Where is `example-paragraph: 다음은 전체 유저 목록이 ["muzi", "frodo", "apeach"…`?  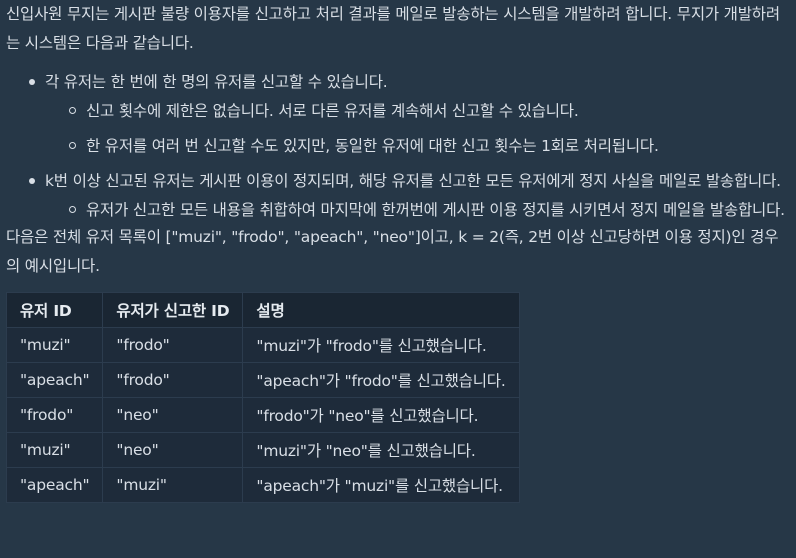
example-paragraph: 다음은 전체 유저 목록이 ["muzi", "frodo", "apeach"… is located at coordinates (392, 251).